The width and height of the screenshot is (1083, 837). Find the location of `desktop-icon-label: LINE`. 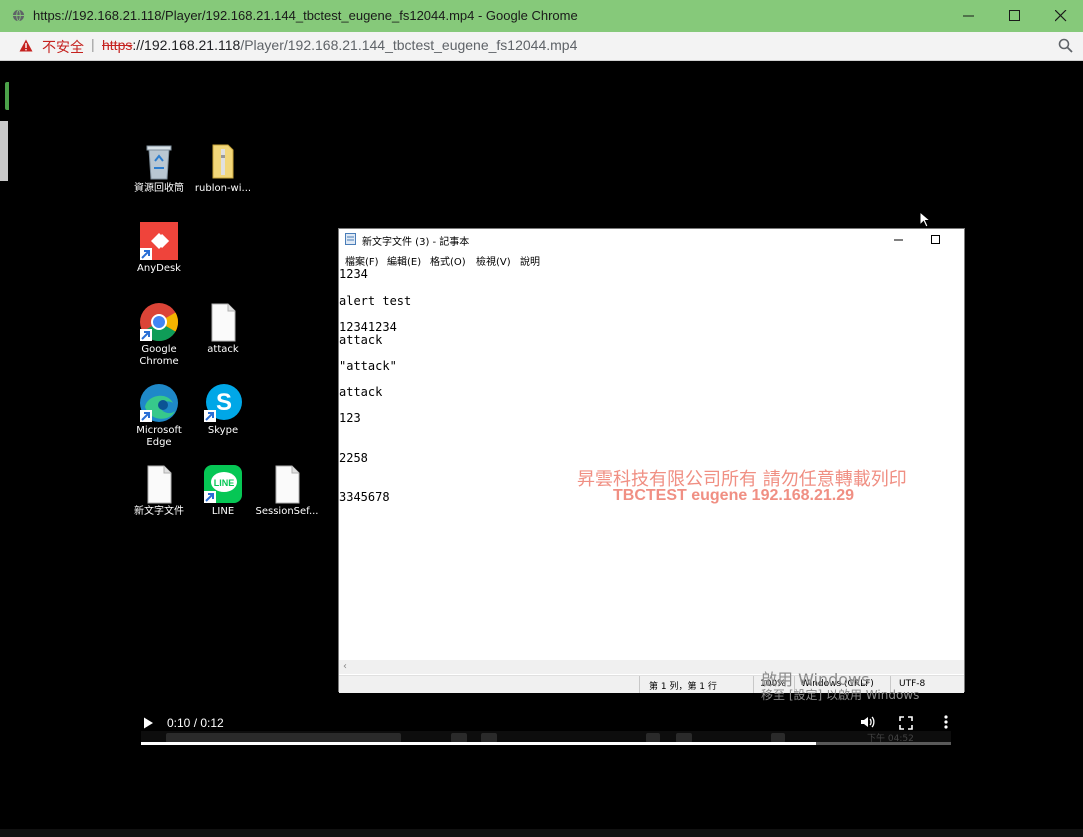

desktop-icon-label: LINE is located at coordinates (223, 511).